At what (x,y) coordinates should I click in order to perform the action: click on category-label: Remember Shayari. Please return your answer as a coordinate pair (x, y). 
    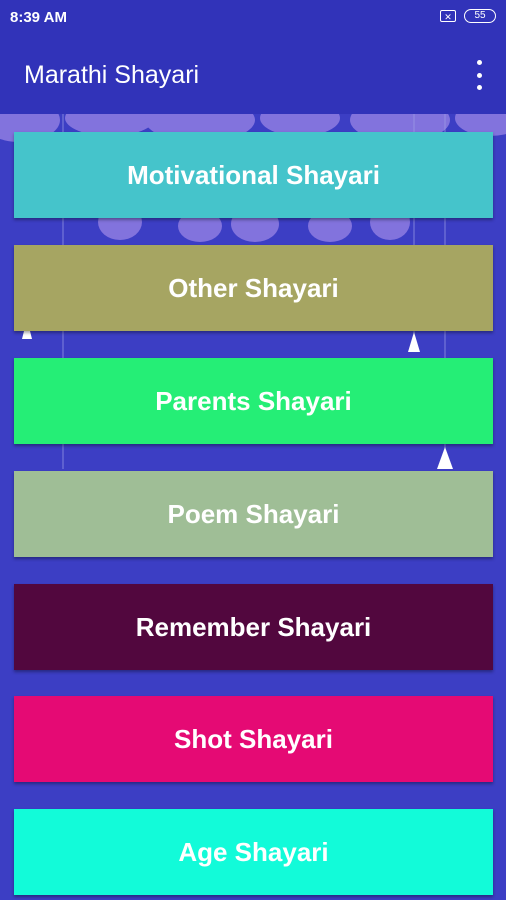
    Looking at the image, I should click on (253, 626).